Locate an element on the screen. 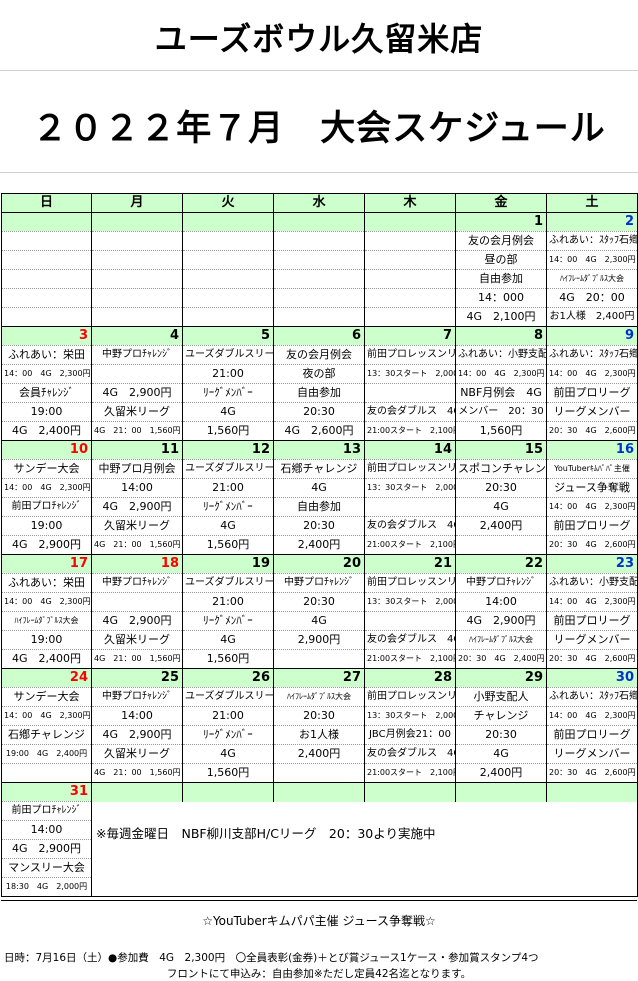 This screenshot has height=981, width=638. store-title: ユーズボウル久留米店 is located at coordinates (319, 39).